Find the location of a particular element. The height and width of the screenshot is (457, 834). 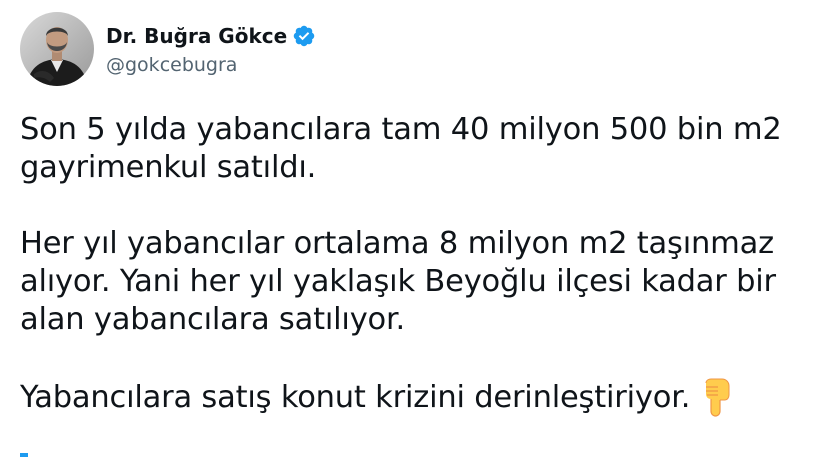

avatar-photo-icon is located at coordinates (57, 49).